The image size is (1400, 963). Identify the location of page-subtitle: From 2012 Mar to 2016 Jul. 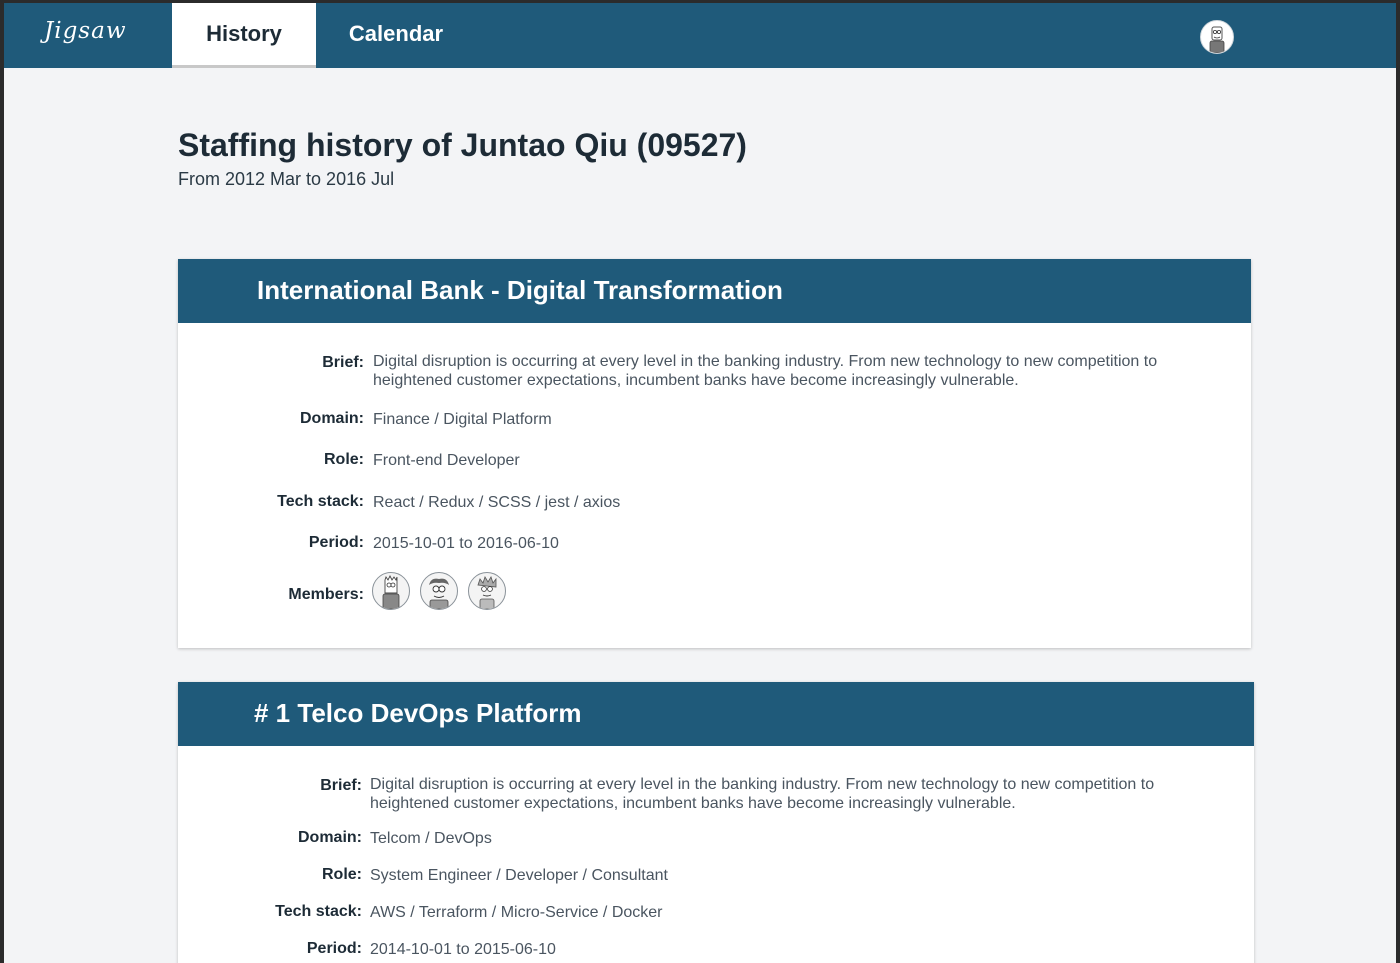
(286, 179).